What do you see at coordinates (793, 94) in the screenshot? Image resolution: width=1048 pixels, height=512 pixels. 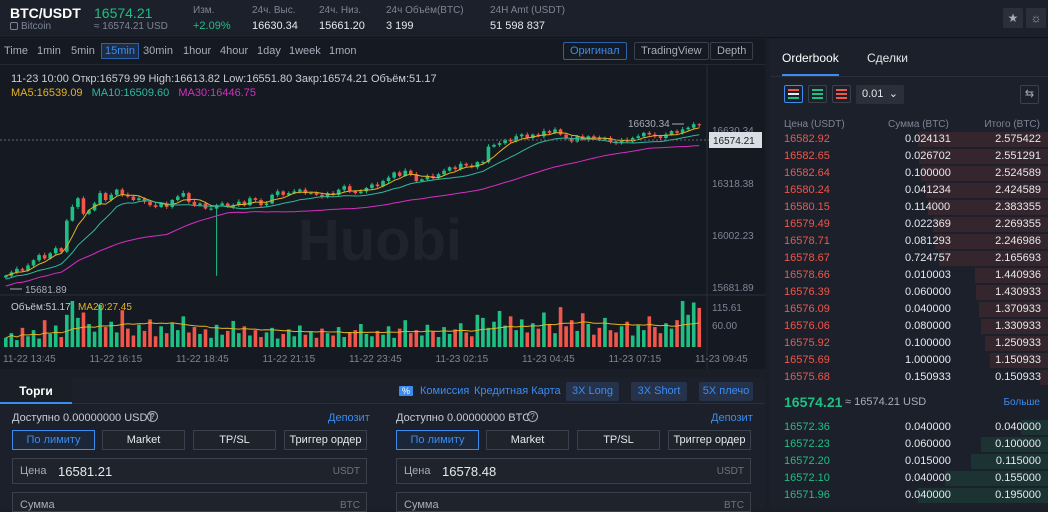 I see `book-both-icon` at bounding box center [793, 94].